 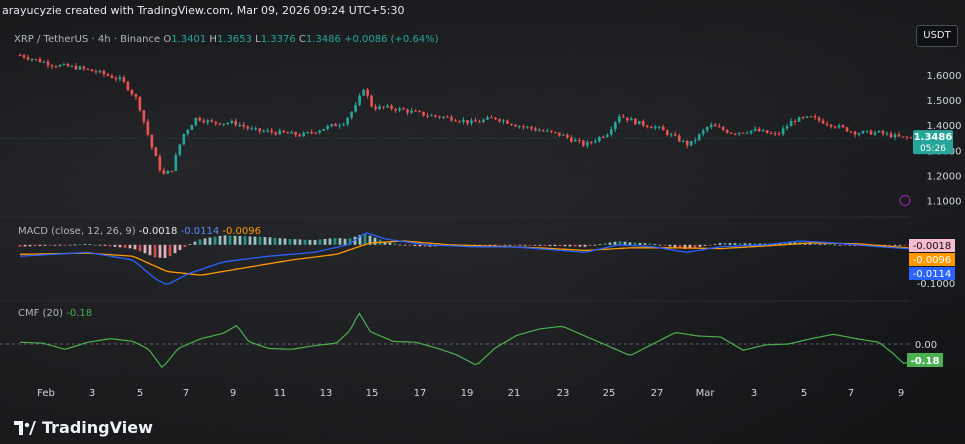 What do you see at coordinates (25, 427) in the screenshot?
I see `tradingview-logo-icon` at bounding box center [25, 427].